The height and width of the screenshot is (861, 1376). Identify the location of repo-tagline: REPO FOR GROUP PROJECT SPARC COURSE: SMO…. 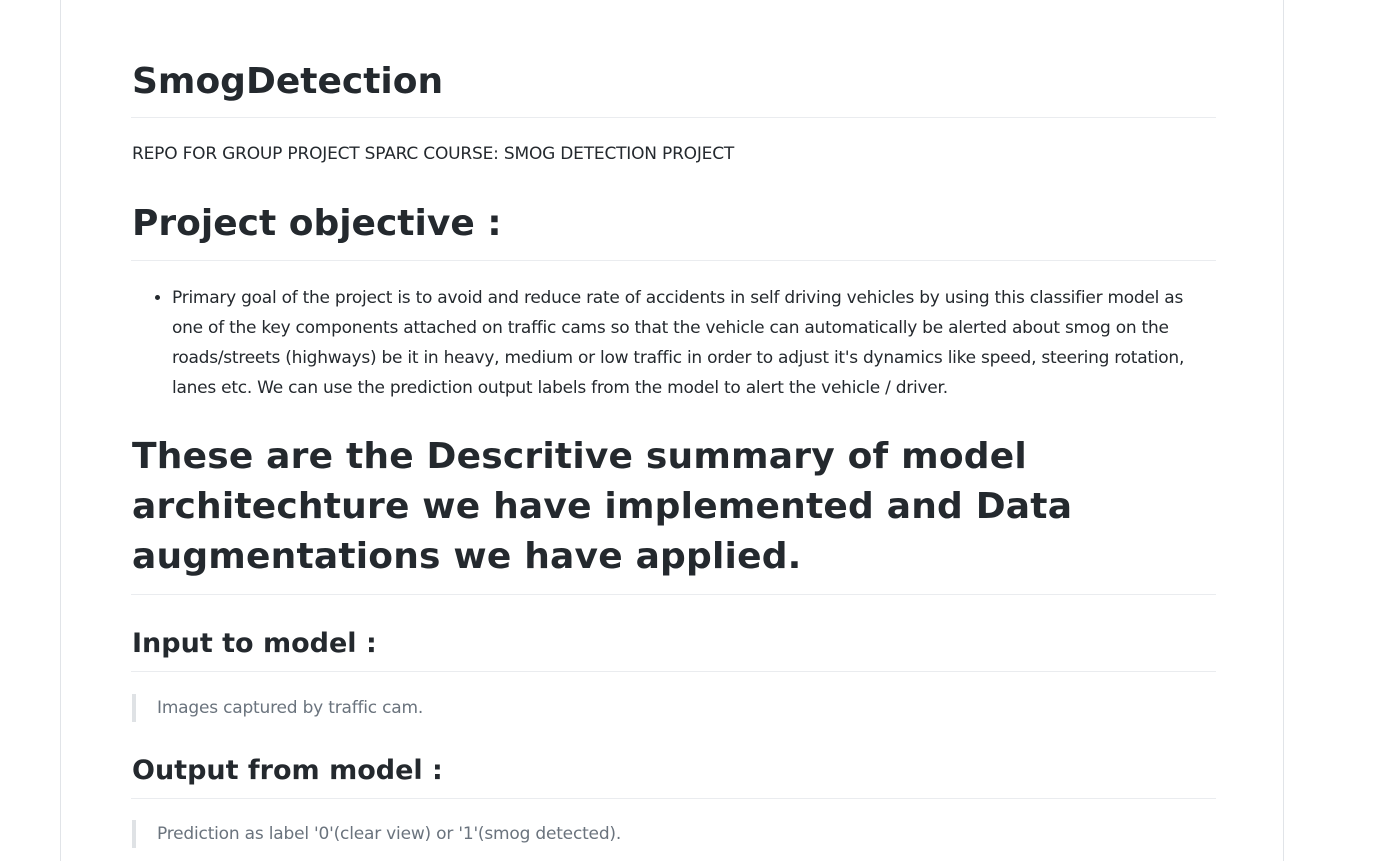
(433, 154).